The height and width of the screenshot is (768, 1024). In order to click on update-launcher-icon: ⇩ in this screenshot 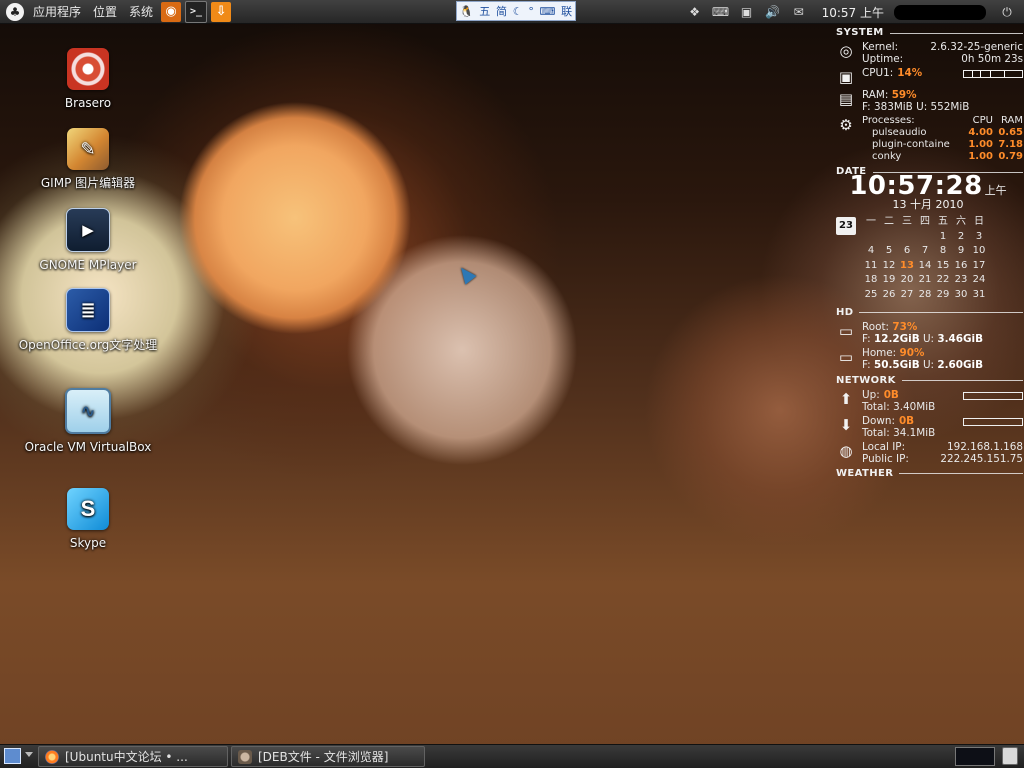, I will do `click(221, 11)`.